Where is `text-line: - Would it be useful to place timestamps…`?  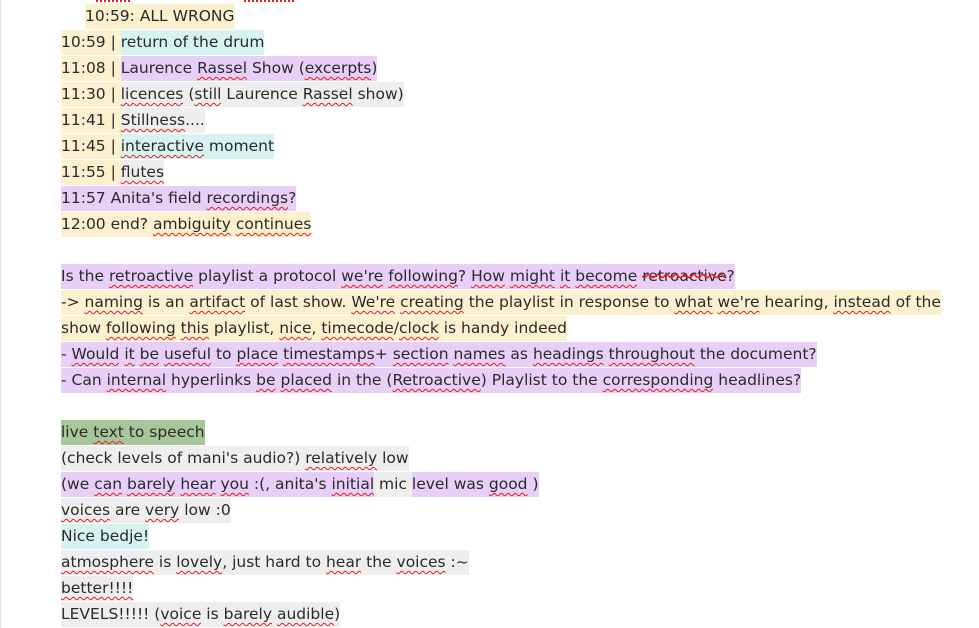
text-line: - Would it be useful to place timestamps… is located at coordinates (496, 354).